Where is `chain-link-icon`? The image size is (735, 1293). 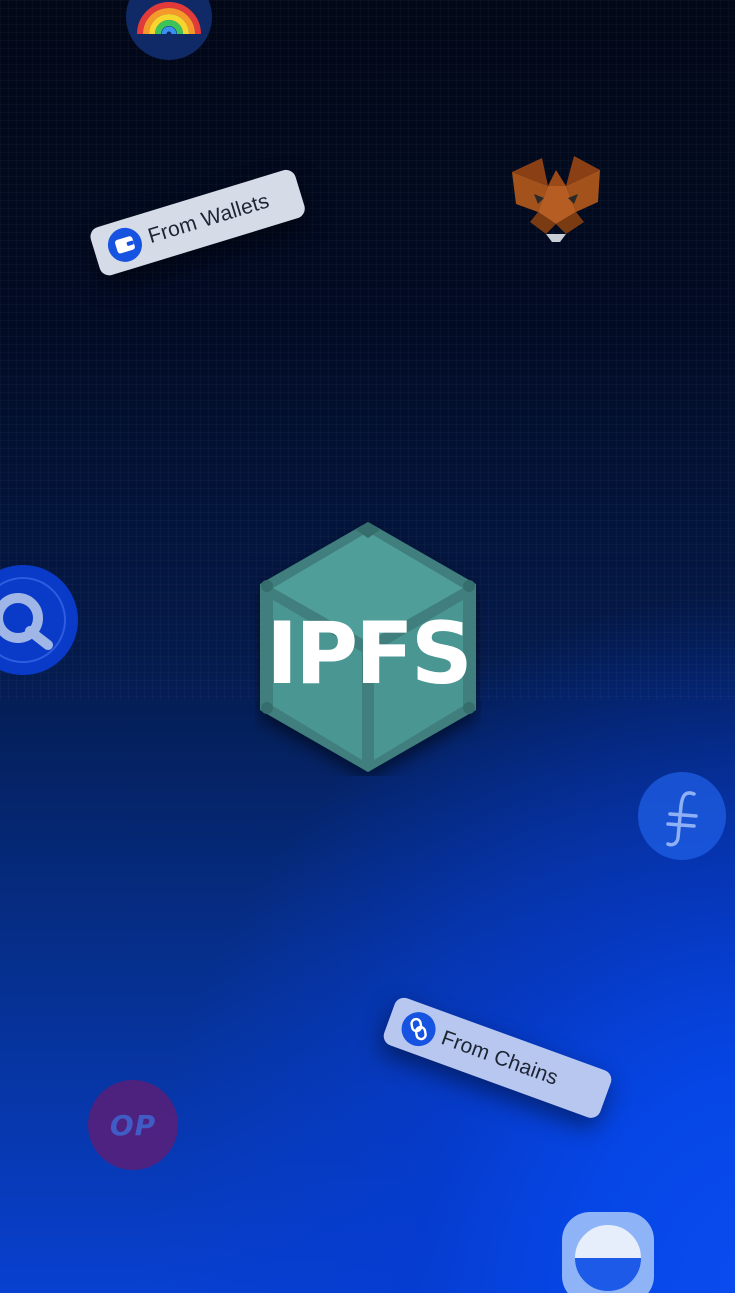
chain-link-icon is located at coordinates (418, 1029).